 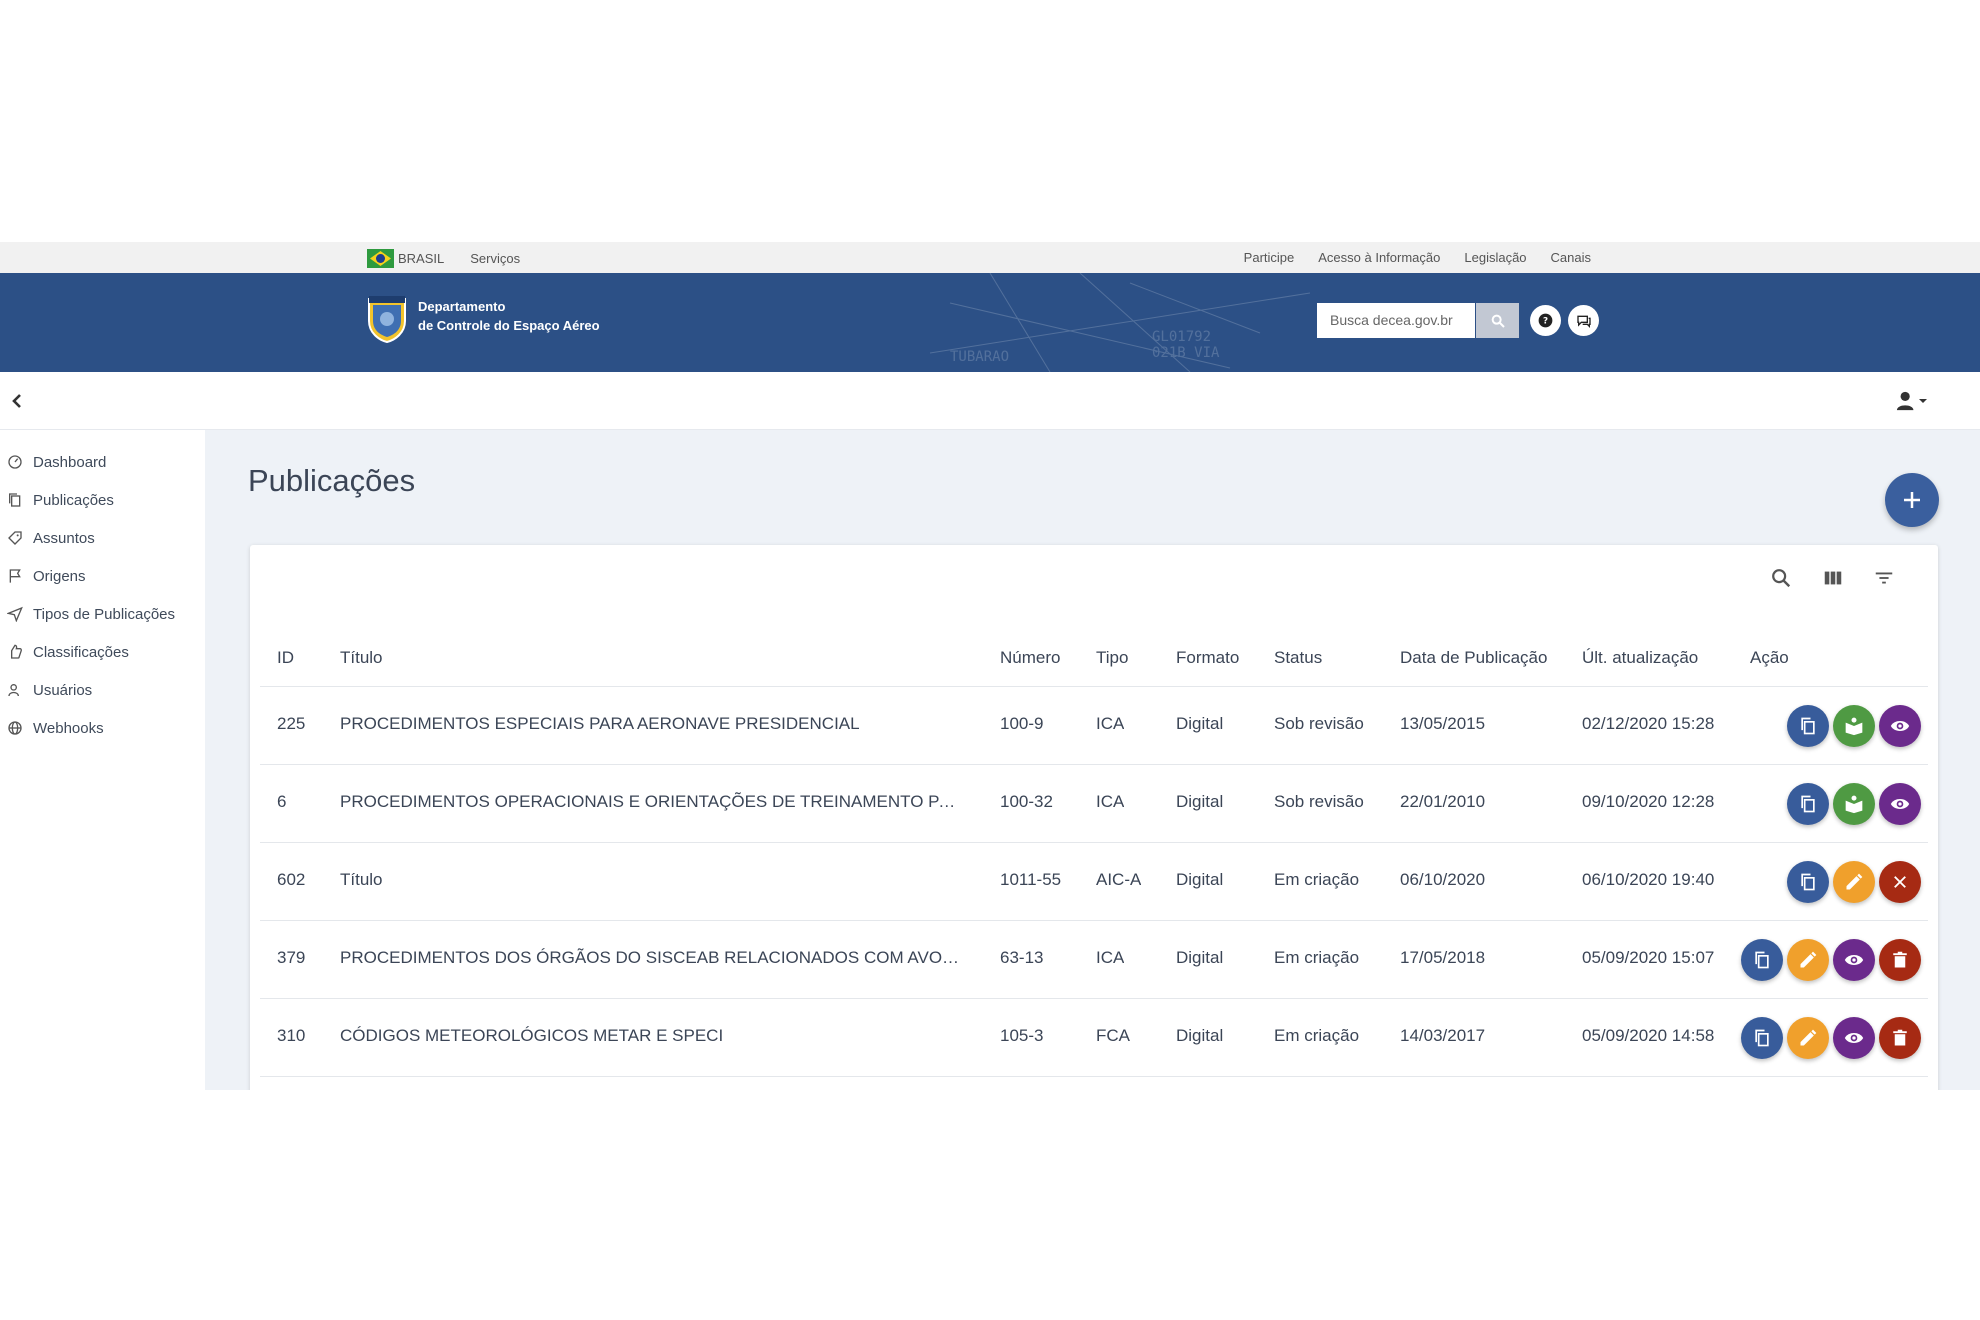 I want to click on cell-tipo: AIC-A, so click(x=1119, y=879).